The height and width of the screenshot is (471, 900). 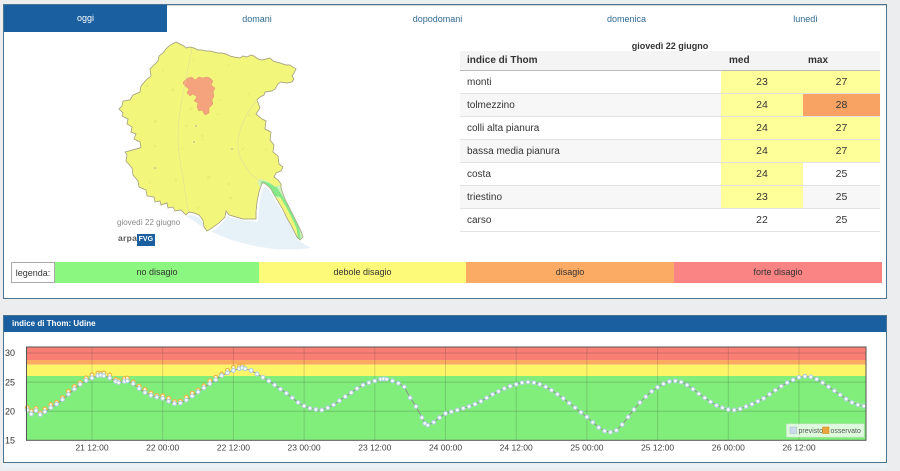 What do you see at coordinates (162, 448) in the screenshot?
I see `svg-text: 22 00:00` at bounding box center [162, 448].